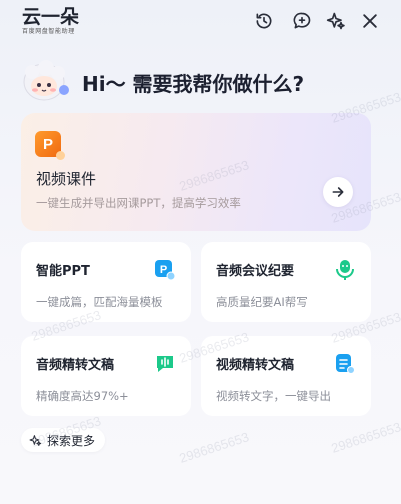 The image size is (401, 504). I want to click on logo: 云一朵 百度网盘智能助理, so click(50, 21).